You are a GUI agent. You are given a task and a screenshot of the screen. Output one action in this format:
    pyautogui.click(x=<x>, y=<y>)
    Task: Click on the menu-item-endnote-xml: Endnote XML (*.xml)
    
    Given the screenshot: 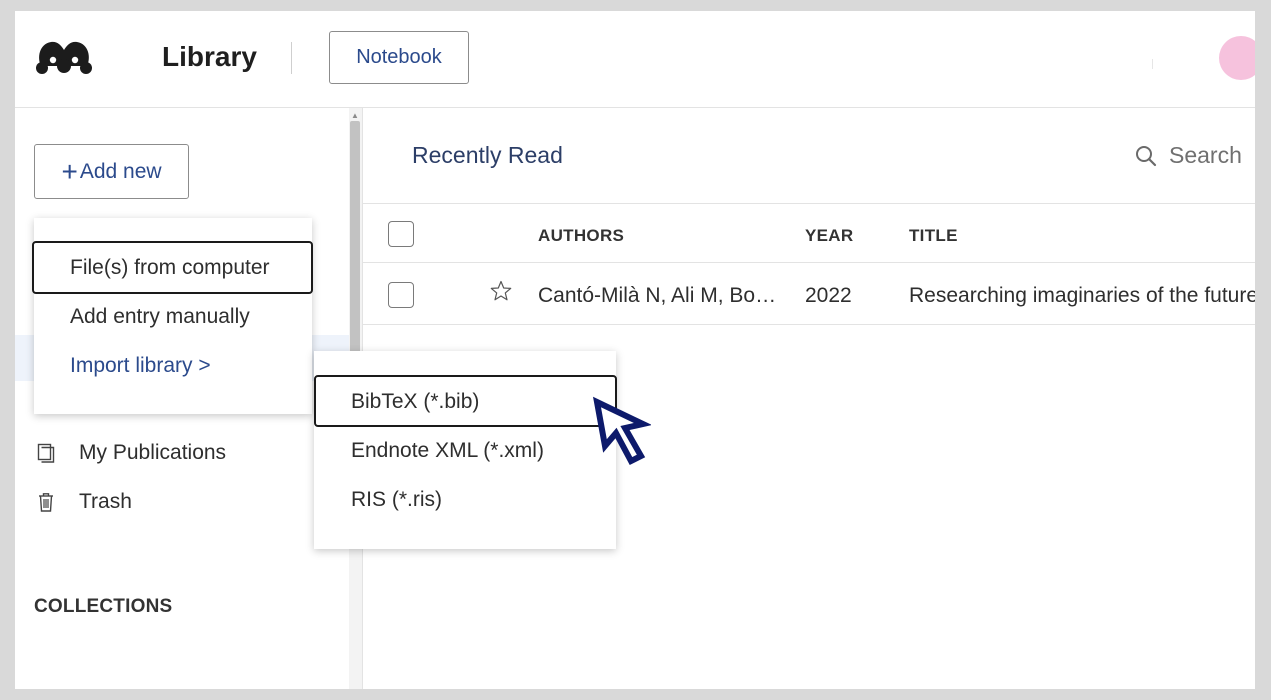 What is the action you would take?
    pyautogui.click(x=447, y=451)
    